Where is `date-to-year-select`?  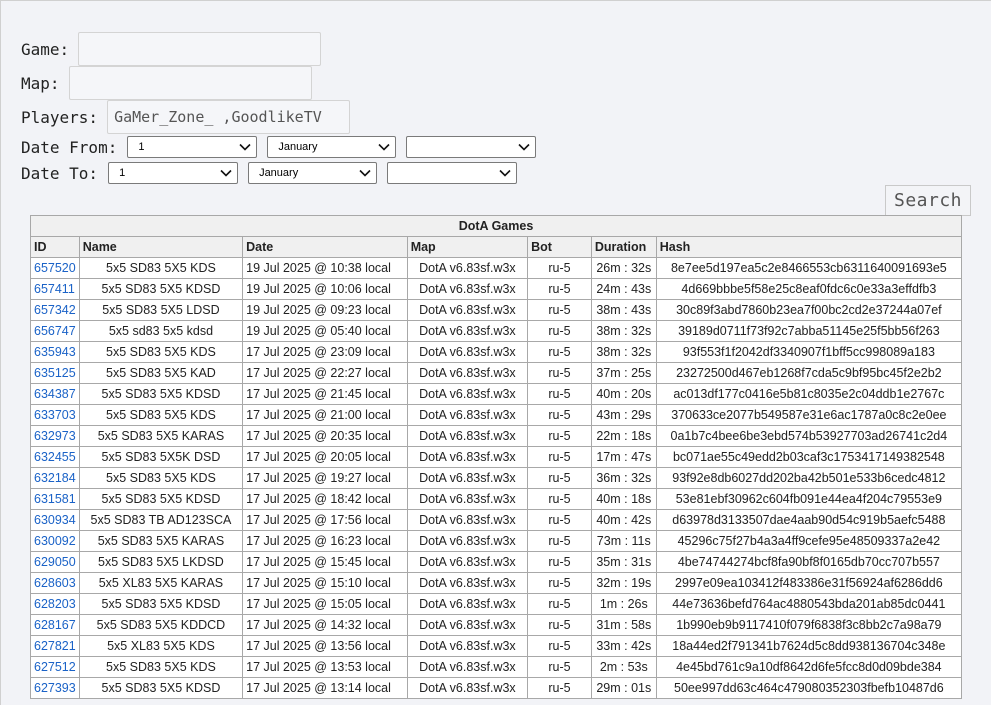 date-to-year-select is located at coordinates (452, 173).